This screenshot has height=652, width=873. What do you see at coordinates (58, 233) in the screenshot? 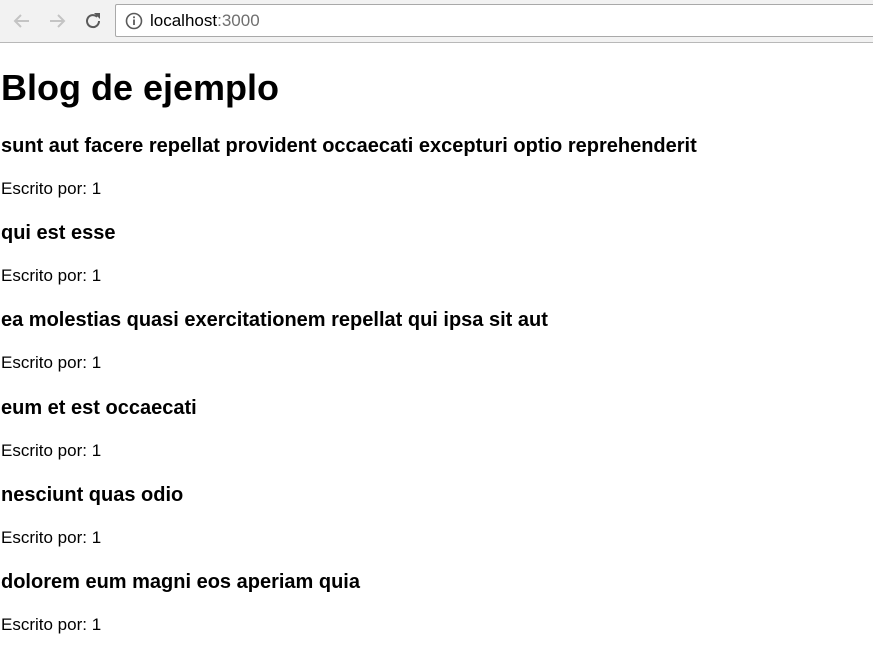
I see `post-title: qui est esse` at bounding box center [58, 233].